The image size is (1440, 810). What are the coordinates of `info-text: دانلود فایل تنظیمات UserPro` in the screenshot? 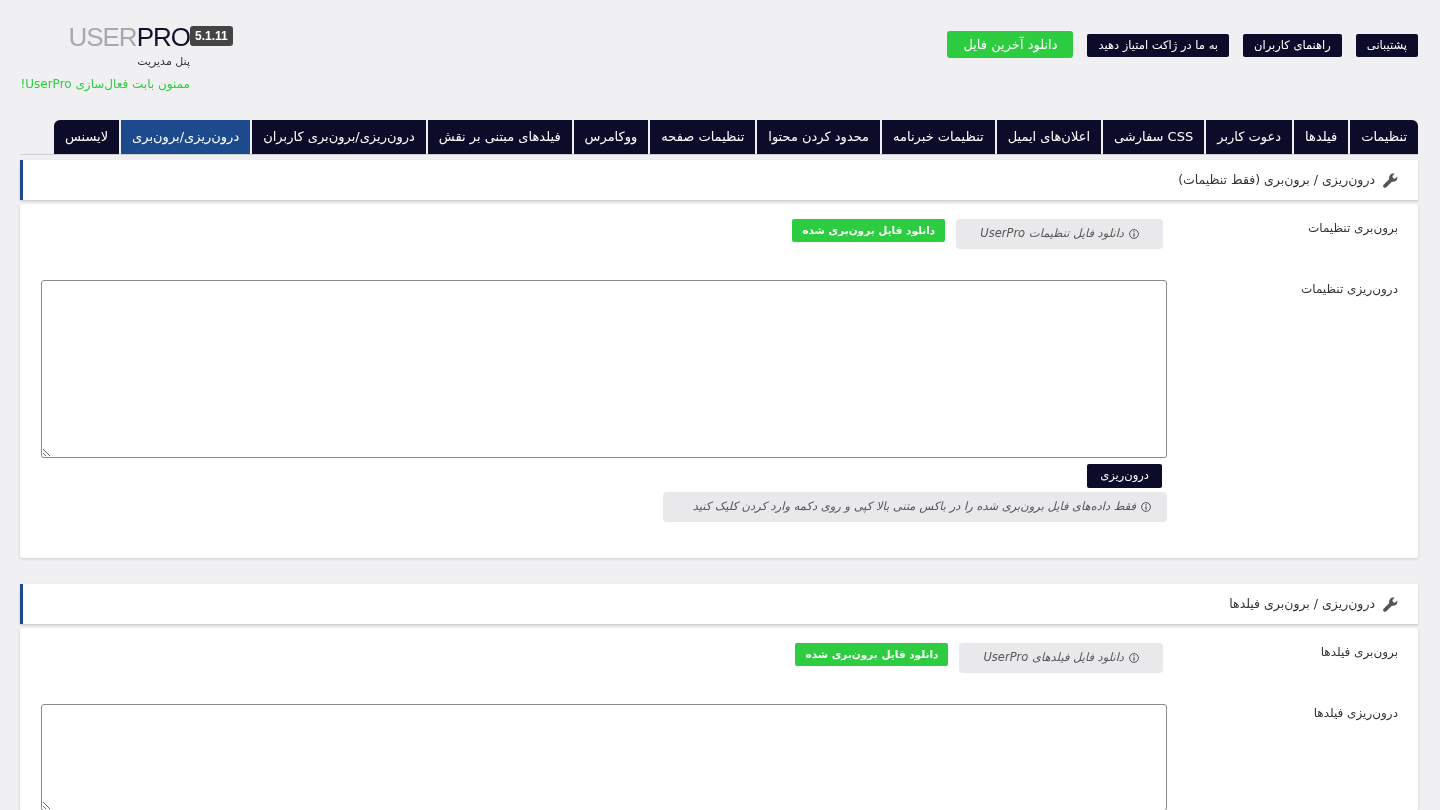 It's located at (1052, 234).